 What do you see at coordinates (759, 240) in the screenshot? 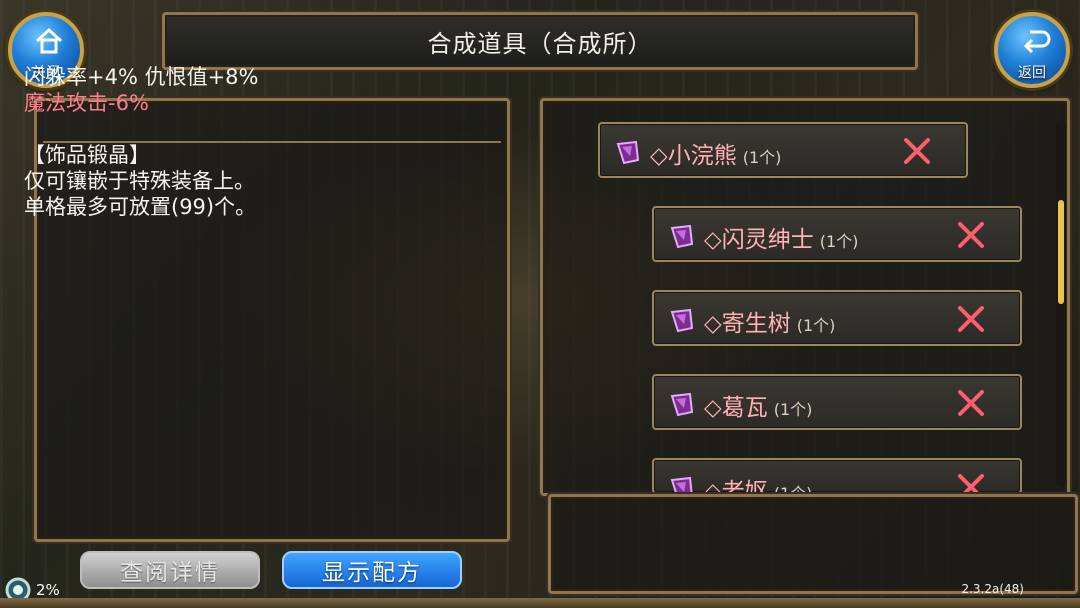
I see `item-name-text: ◇闪灵绅士` at bounding box center [759, 240].